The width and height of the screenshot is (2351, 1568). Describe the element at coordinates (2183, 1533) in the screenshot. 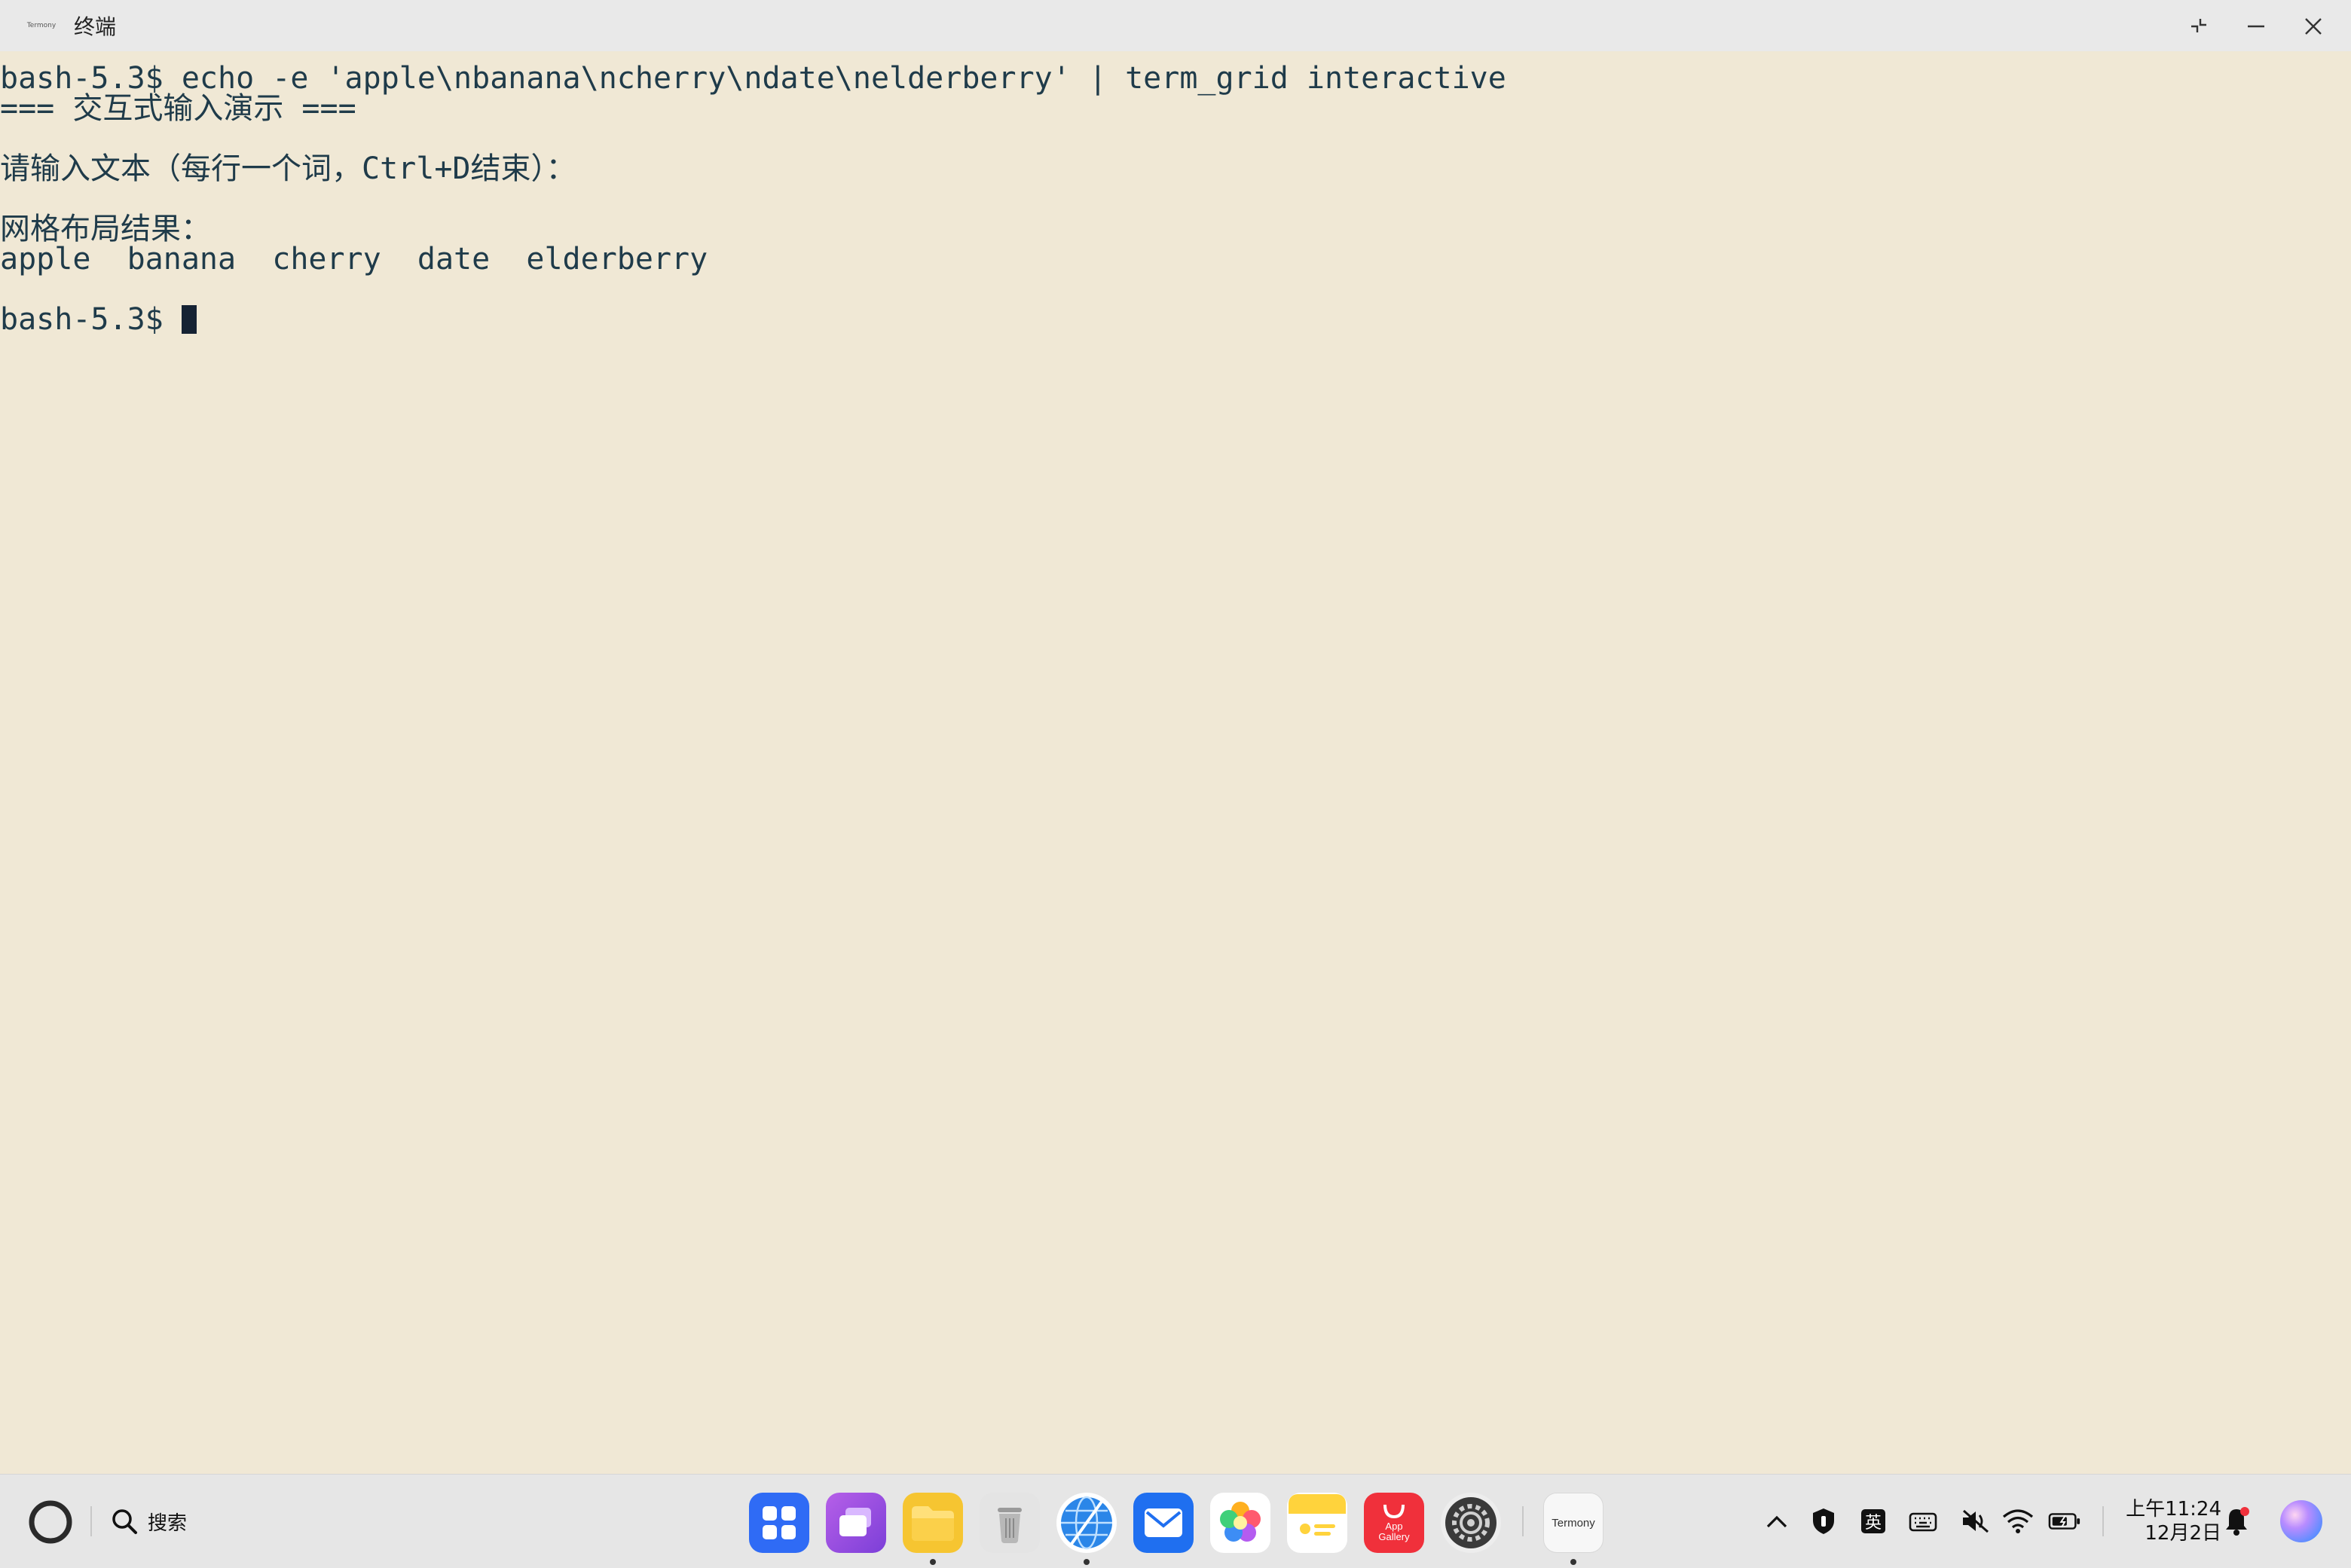

I see `clock-date: 12月2日` at that location.